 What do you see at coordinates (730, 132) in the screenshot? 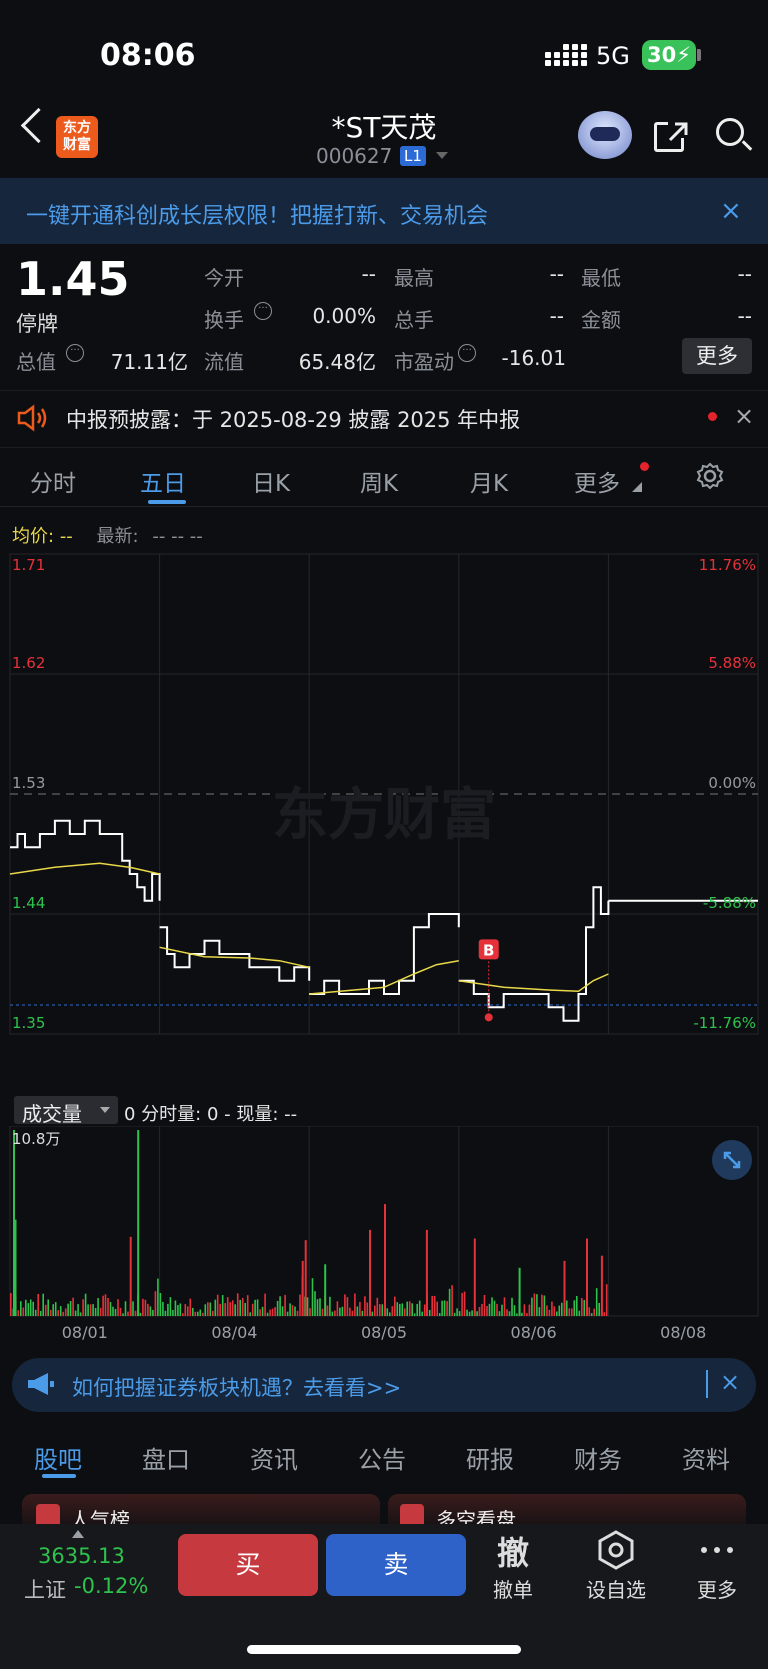
I see `search-icon` at bounding box center [730, 132].